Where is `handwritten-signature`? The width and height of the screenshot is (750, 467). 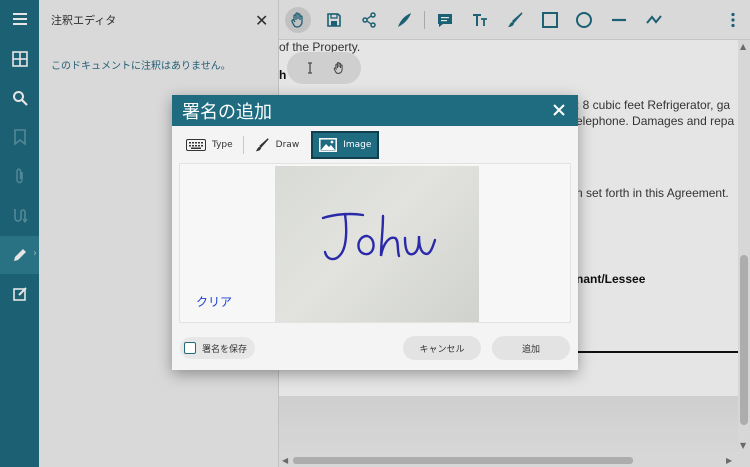 handwritten-signature is located at coordinates (379, 236).